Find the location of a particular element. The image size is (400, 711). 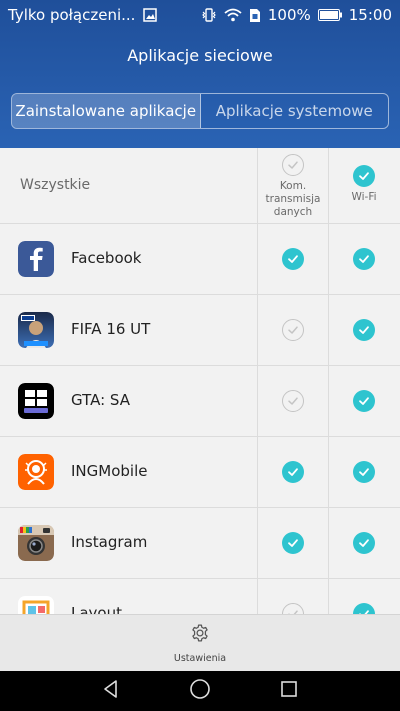

list-item: GTA: SA is located at coordinates (200, 401).